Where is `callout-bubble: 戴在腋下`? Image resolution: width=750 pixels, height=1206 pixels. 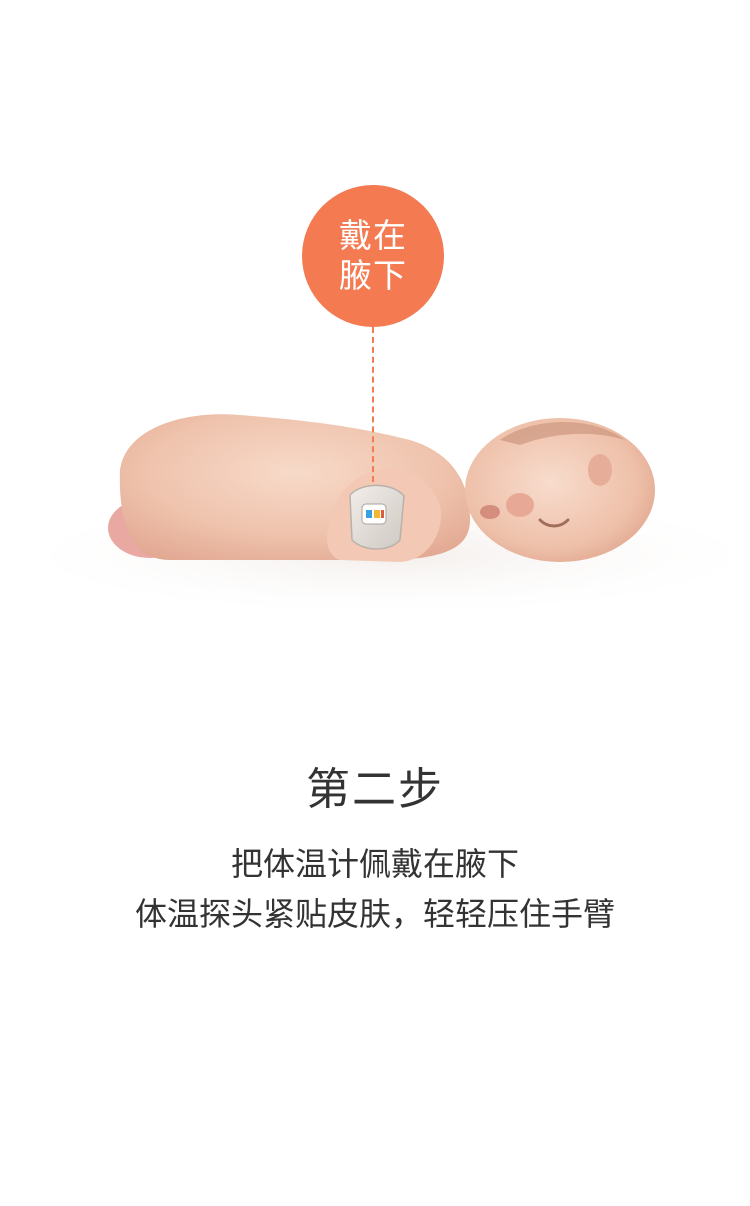
callout-bubble: 戴在腋下 is located at coordinates (373, 256).